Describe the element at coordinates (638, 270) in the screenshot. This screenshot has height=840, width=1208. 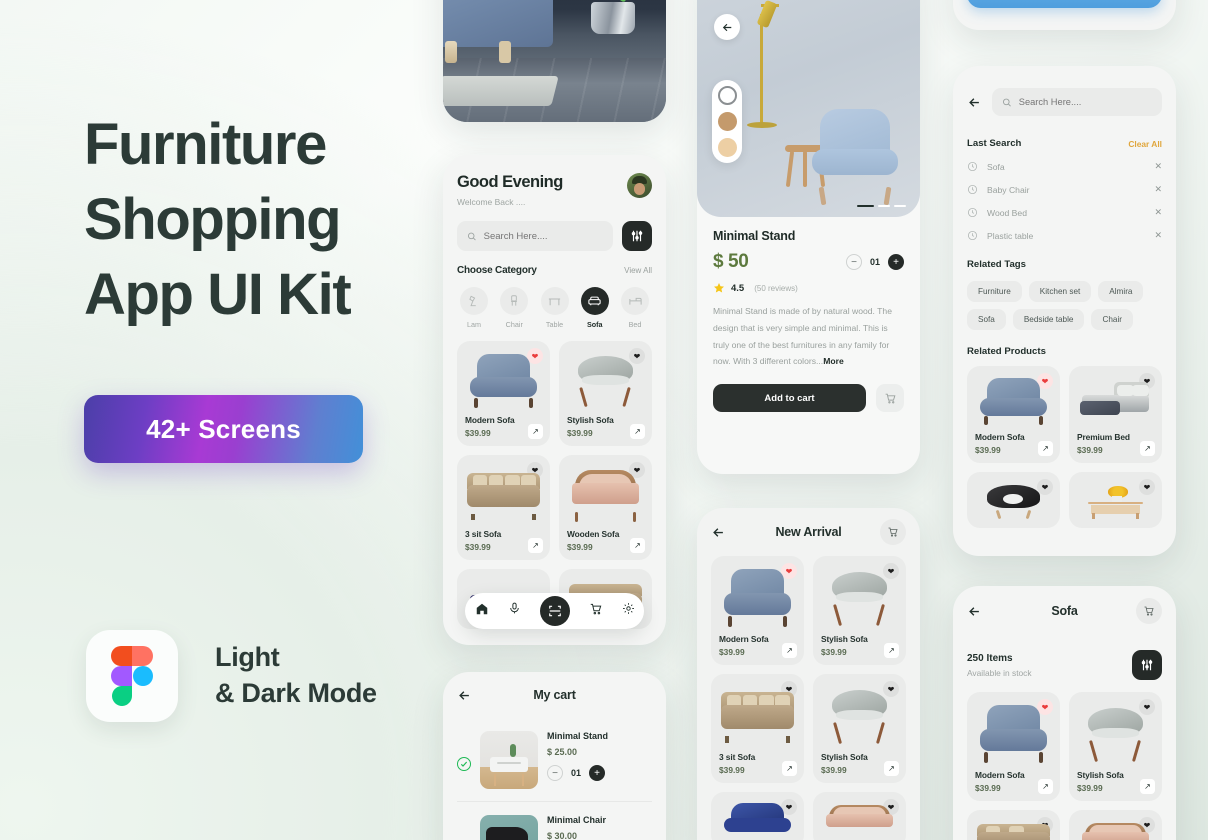
I see `view-all-link: View All` at that location.